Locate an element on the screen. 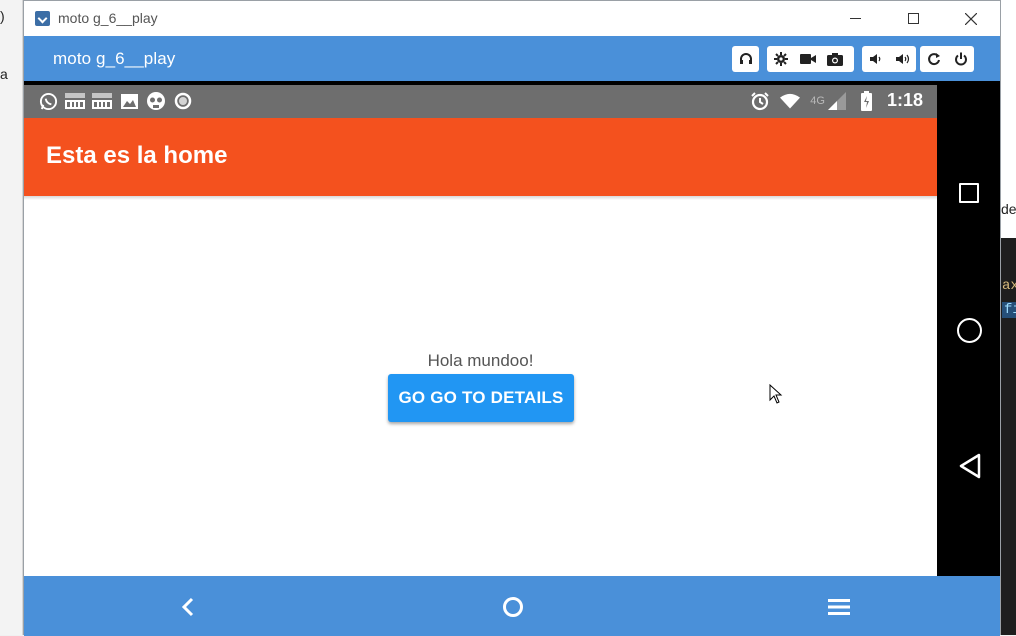  volume-down-icon is located at coordinates (874, 59).